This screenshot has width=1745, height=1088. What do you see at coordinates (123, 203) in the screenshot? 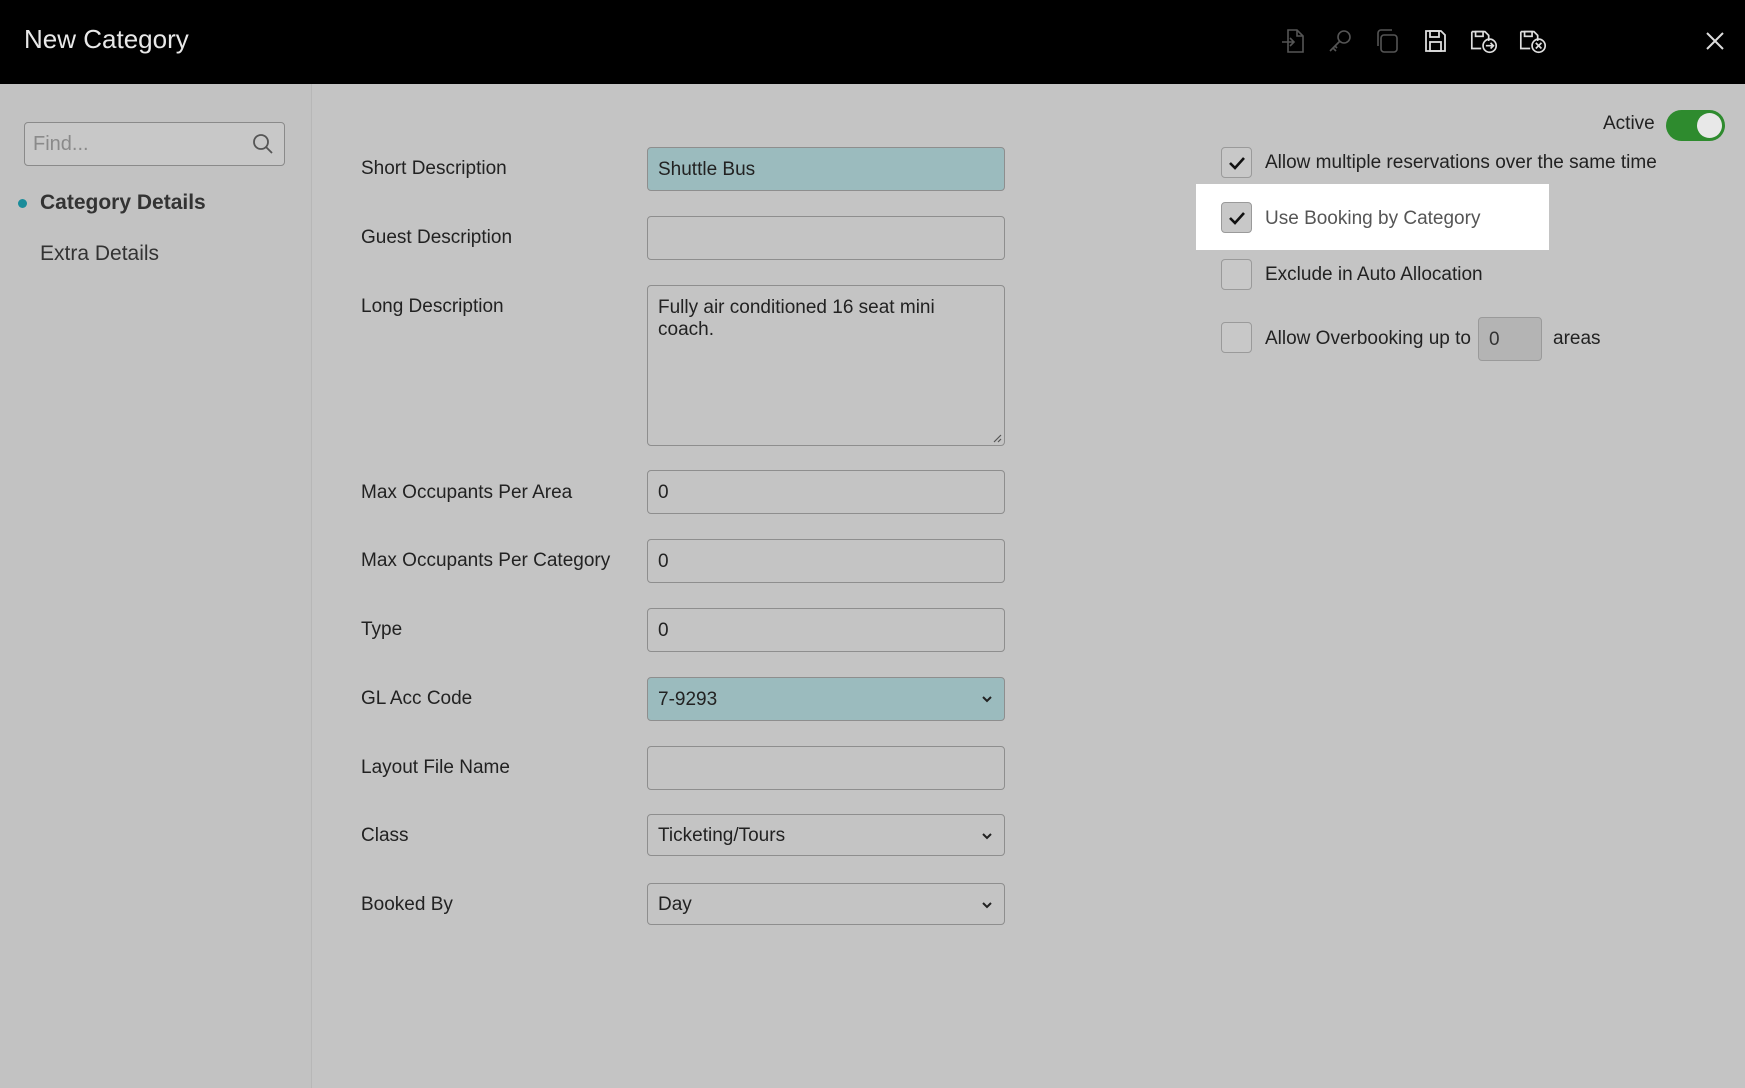
I see `sidebar-item-category-details: Category Details` at bounding box center [123, 203].